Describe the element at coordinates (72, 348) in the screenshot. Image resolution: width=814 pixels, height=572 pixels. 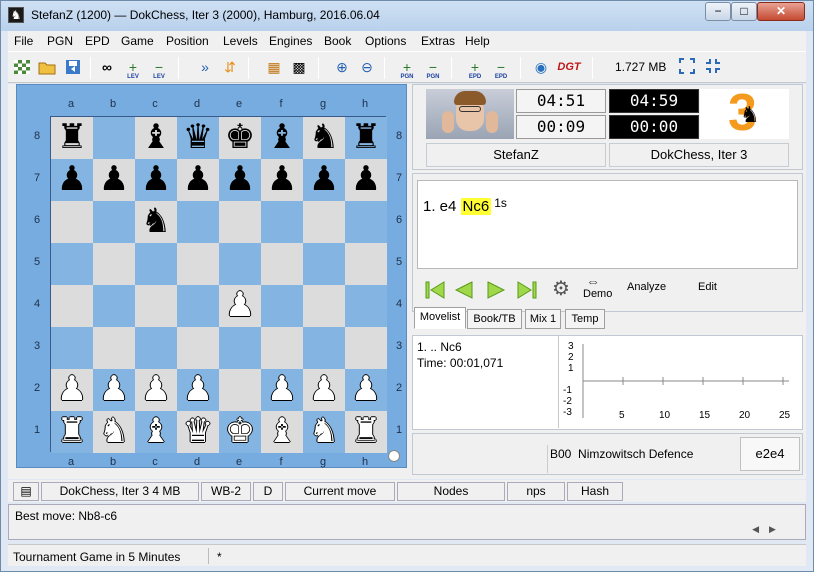
I see `square-a3` at that location.